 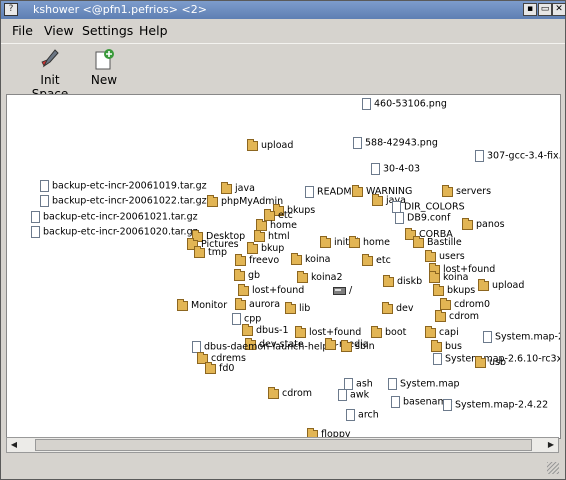 I want to click on root-node: /, so click(x=342, y=291).